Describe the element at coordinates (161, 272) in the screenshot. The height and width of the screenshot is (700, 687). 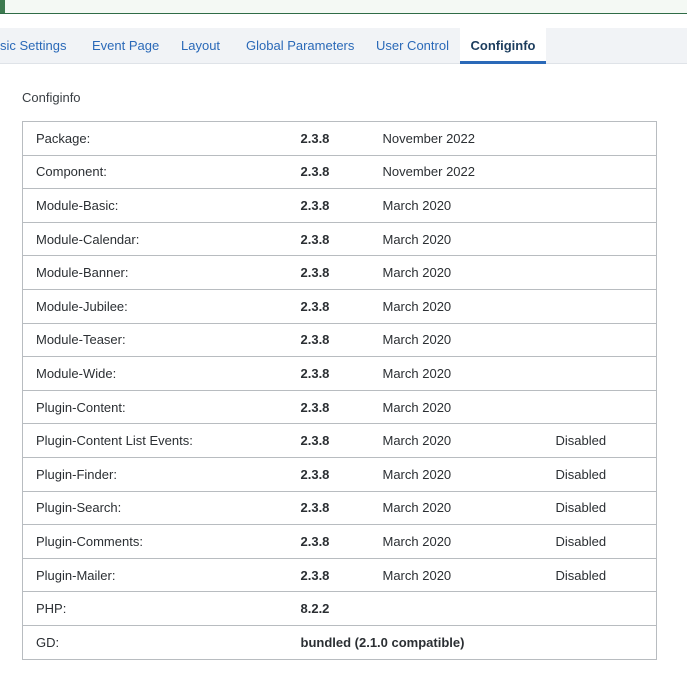
I see `component-name-cell: Module-Banner:` at that location.